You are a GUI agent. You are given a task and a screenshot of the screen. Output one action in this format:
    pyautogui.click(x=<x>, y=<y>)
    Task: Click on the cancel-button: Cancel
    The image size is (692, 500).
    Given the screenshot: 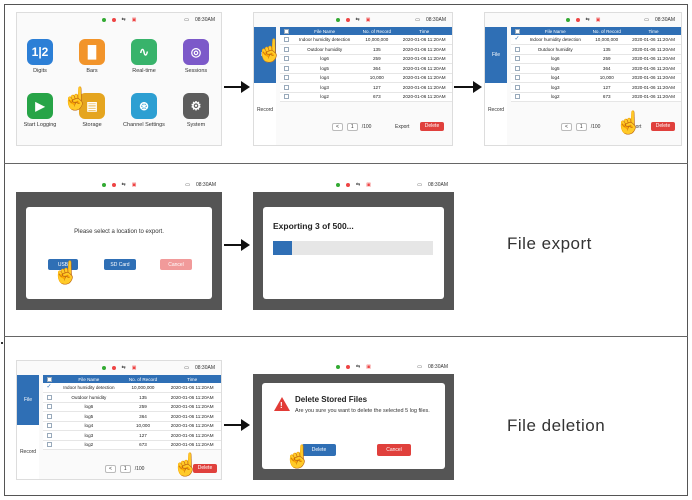 What is the action you would take?
    pyautogui.click(x=176, y=264)
    